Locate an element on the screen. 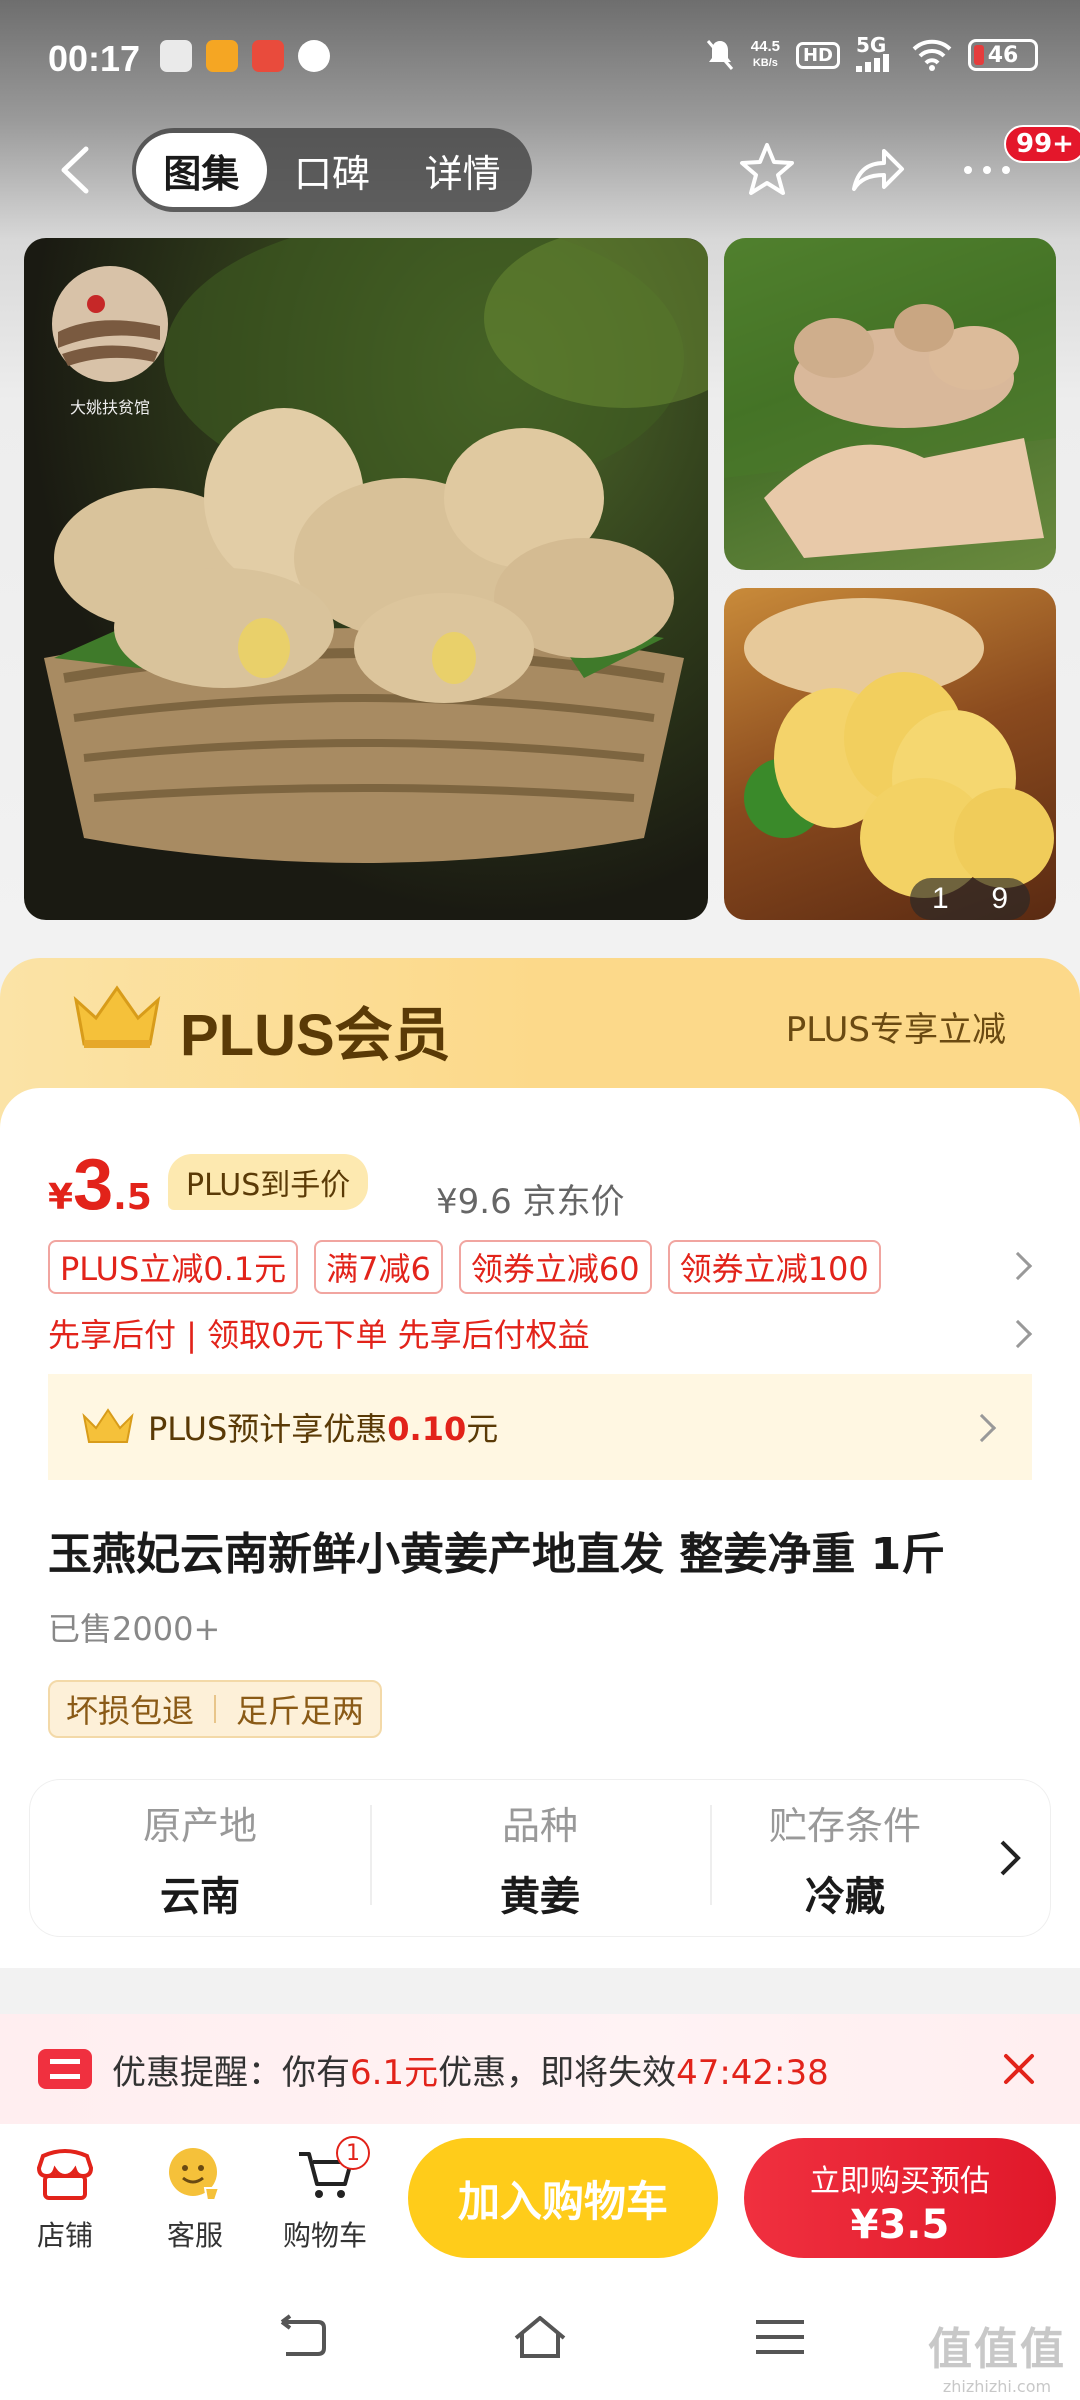  price-display: ¥ 3 .5 is located at coordinates (100, 1185).